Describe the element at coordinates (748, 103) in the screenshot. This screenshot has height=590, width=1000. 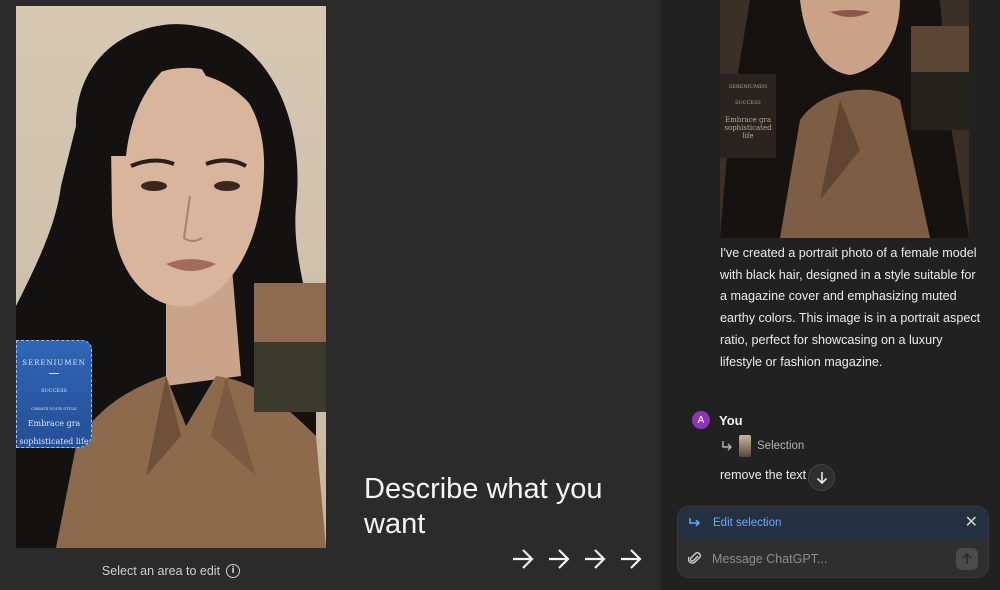
I see `thumbnail-sticker-line-2: SUCCESS` at that location.